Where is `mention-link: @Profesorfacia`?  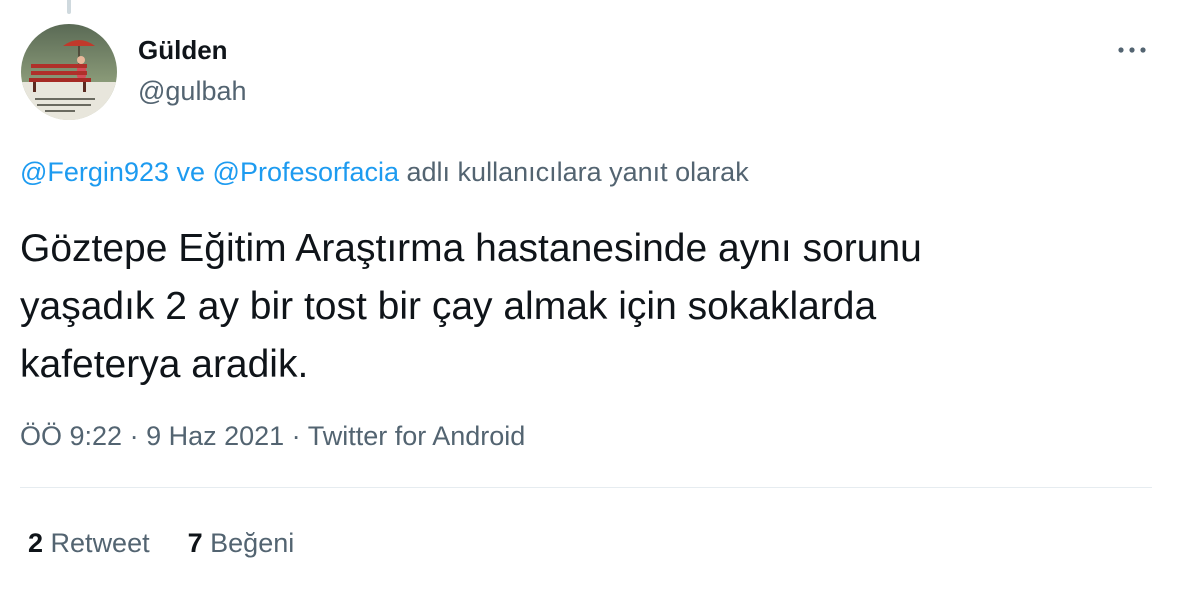 mention-link: @Profesorfacia is located at coordinates (306, 172).